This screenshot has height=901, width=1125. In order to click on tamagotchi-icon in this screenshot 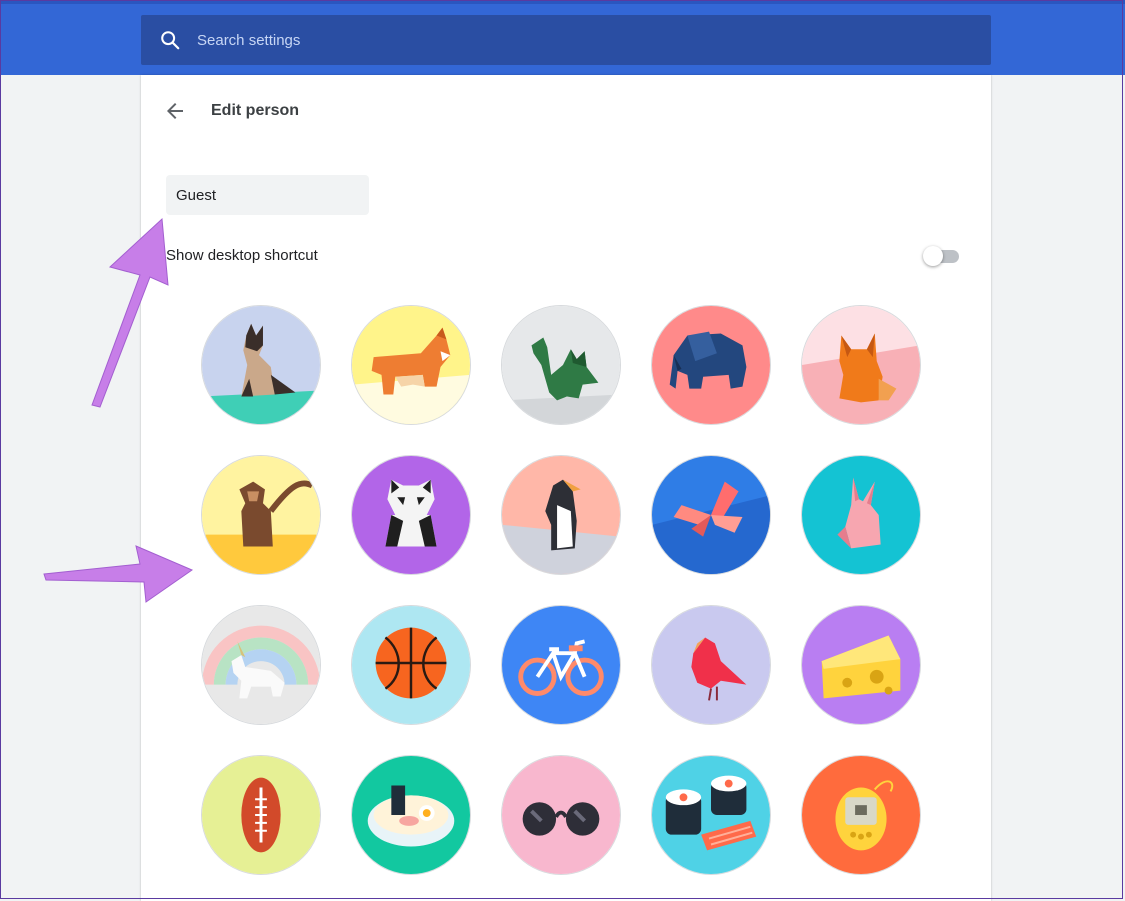, I will do `click(861, 815)`.